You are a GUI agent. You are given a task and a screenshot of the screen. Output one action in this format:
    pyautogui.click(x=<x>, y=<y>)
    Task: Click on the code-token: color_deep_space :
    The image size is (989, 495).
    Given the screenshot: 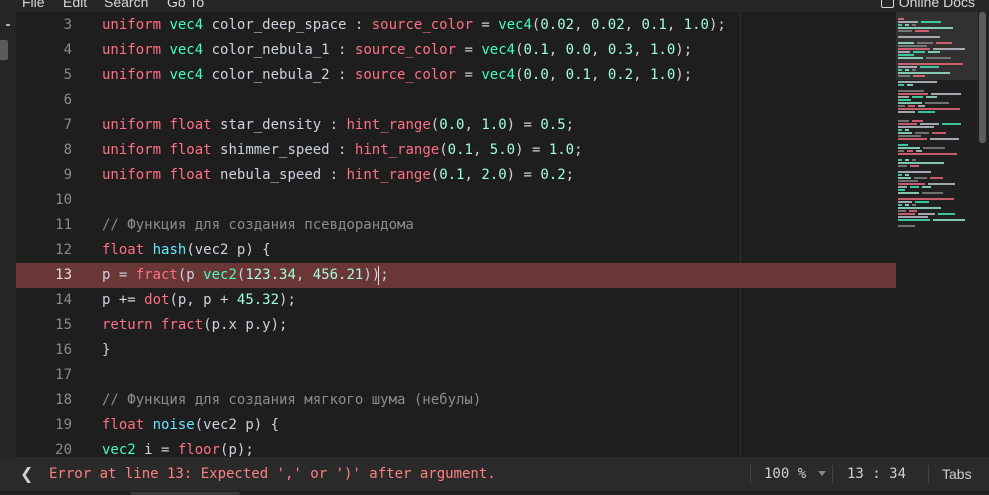 What is the action you would take?
    pyautogui.click(x=287, y=25)
    